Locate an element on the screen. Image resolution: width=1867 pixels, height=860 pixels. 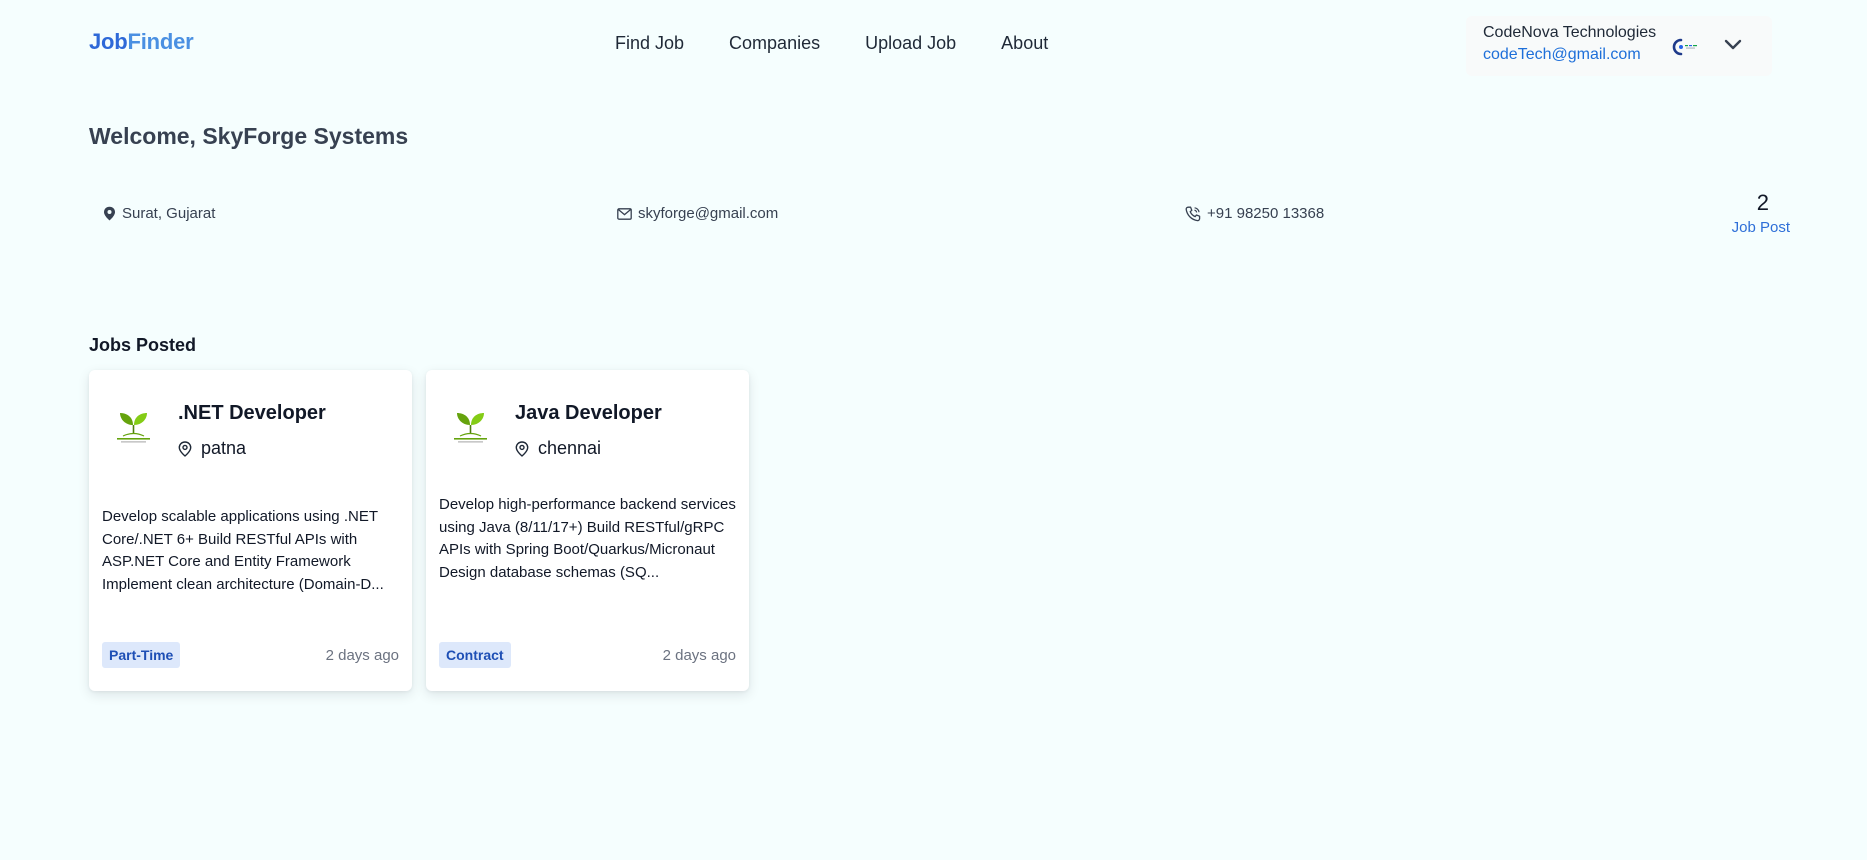
chevron-down-icon is located at coordinates (1733, 45).